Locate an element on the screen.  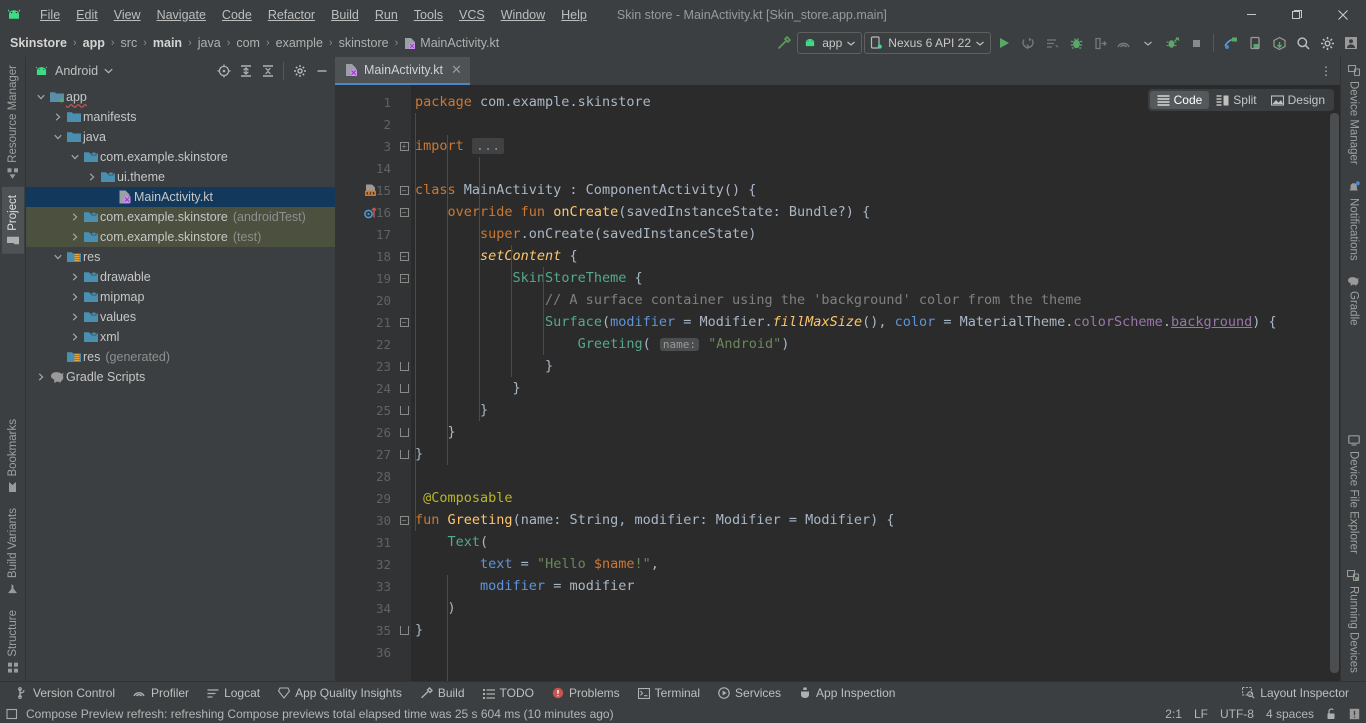
tree-item: res (generated) is located at coordinates (180, 357).